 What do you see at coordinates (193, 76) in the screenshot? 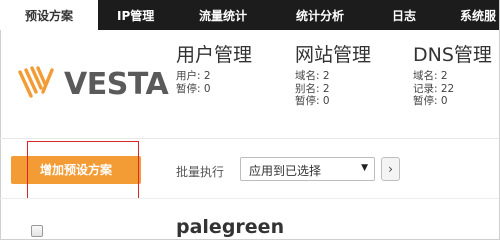
I see `stat-users-count: 用户: 2` at bounding box center [193, 76].